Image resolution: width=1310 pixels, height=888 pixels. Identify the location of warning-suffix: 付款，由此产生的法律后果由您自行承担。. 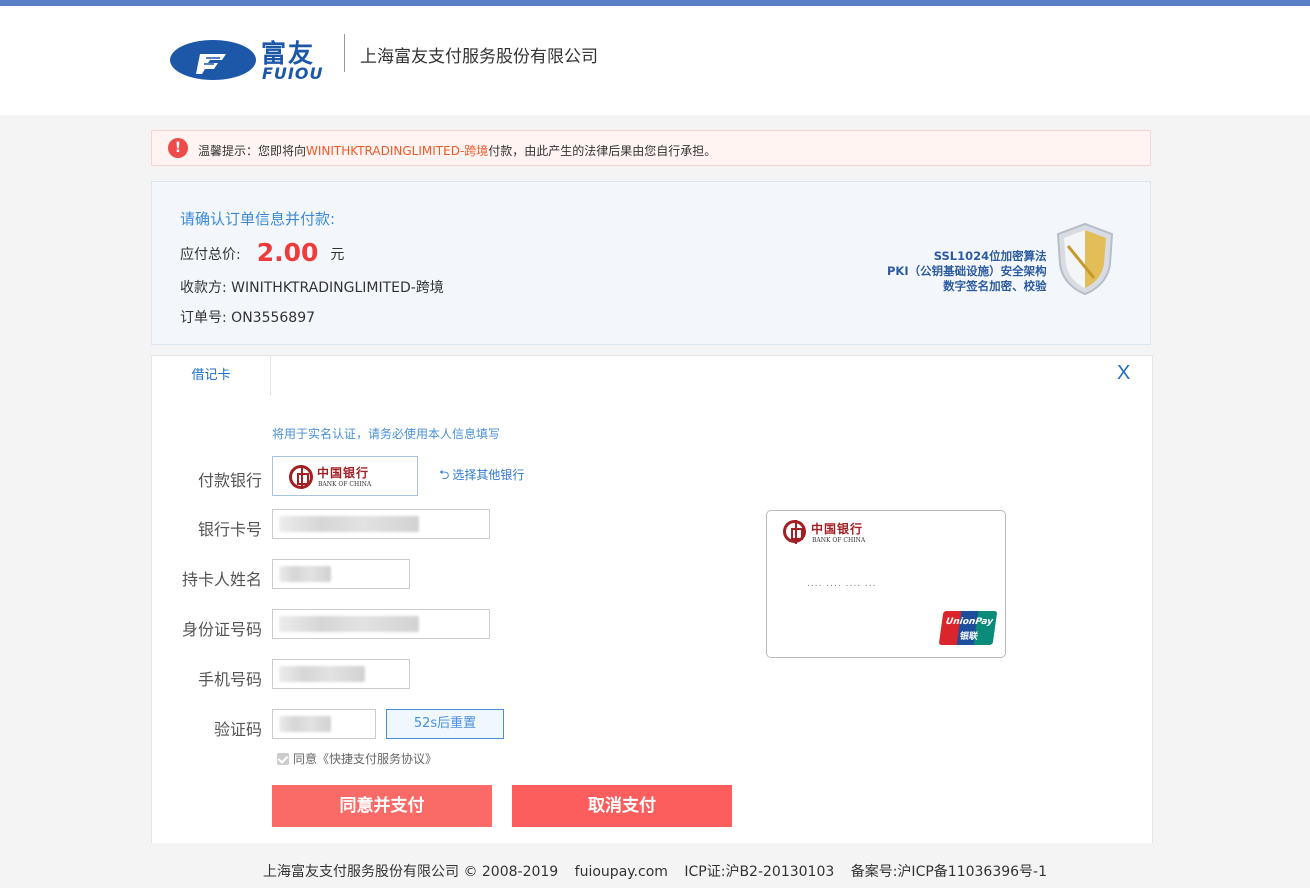
(602, 151).